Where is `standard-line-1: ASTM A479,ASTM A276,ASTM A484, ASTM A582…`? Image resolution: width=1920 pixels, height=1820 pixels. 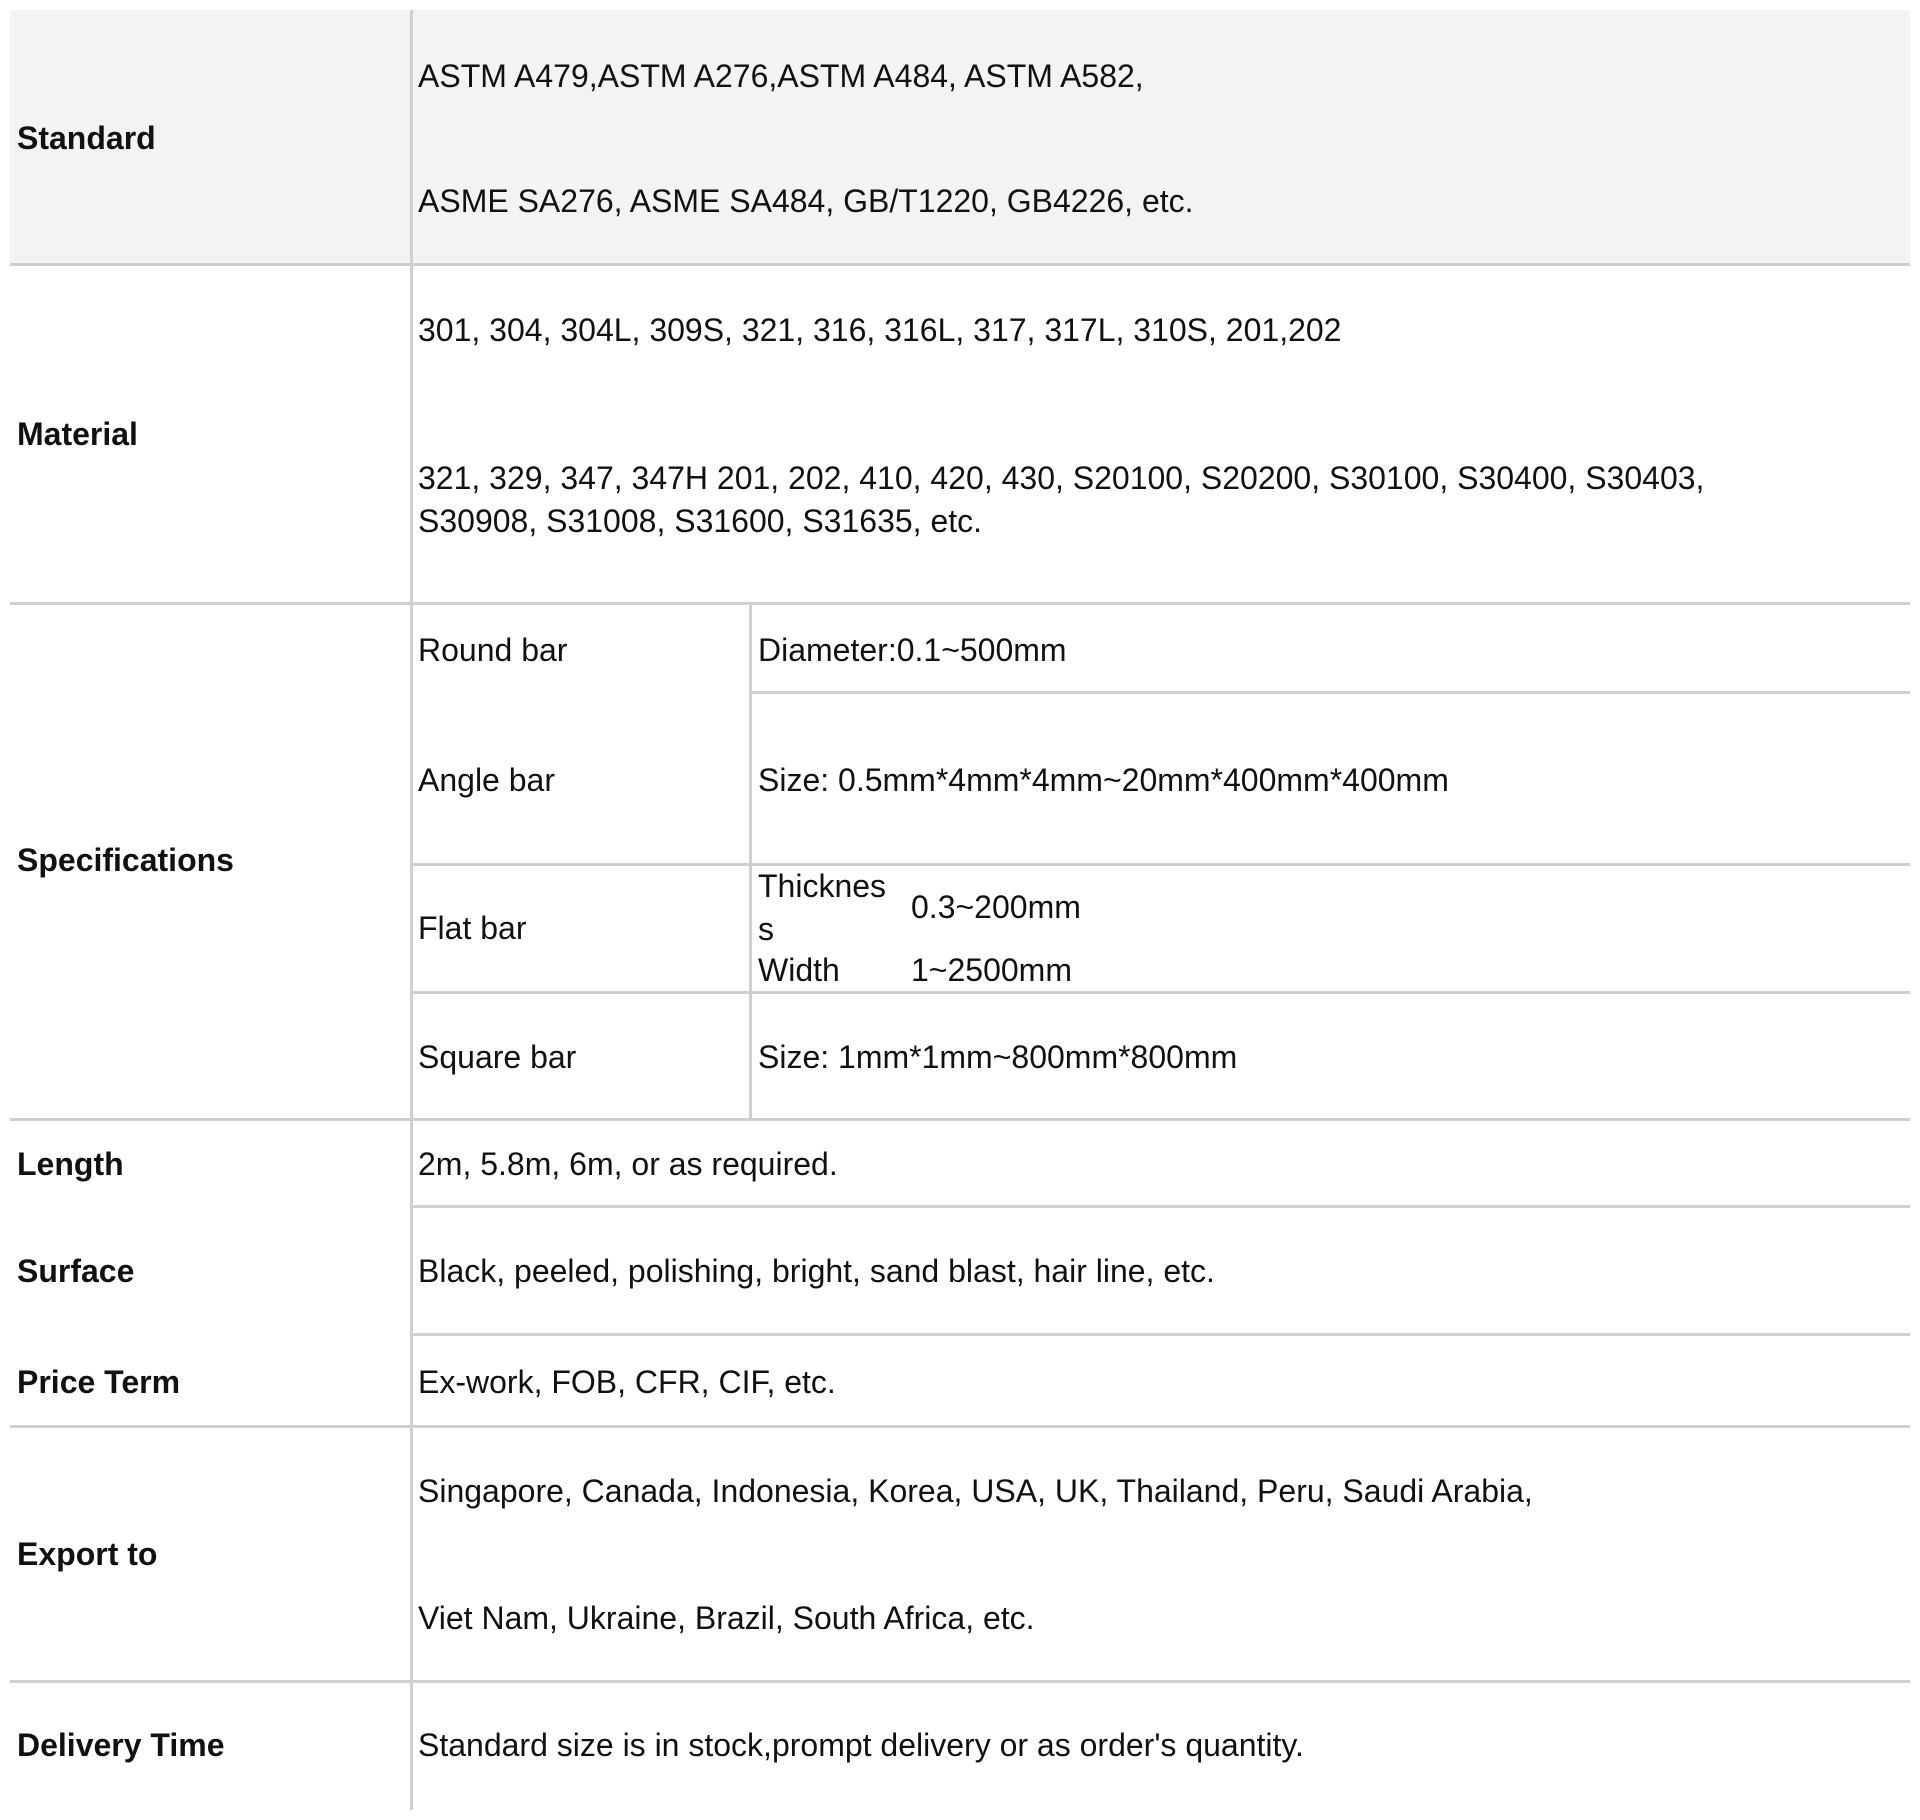 standard-line-1: ASTM A479,ASTM A276,ASTM A484, ASTM A582… is located at coordinates (781, 76).